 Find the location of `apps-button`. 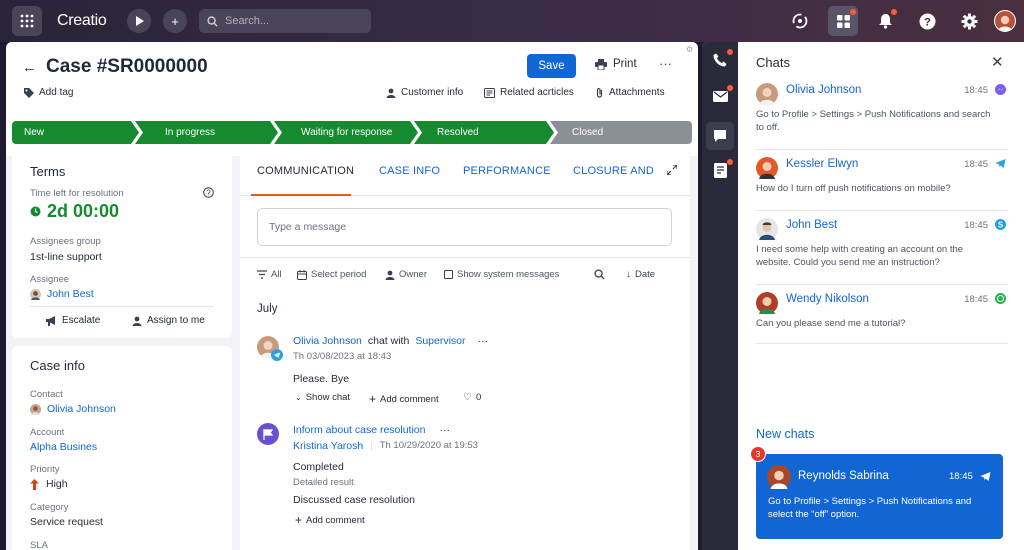

apps-button is located at coordinates (843, 21).